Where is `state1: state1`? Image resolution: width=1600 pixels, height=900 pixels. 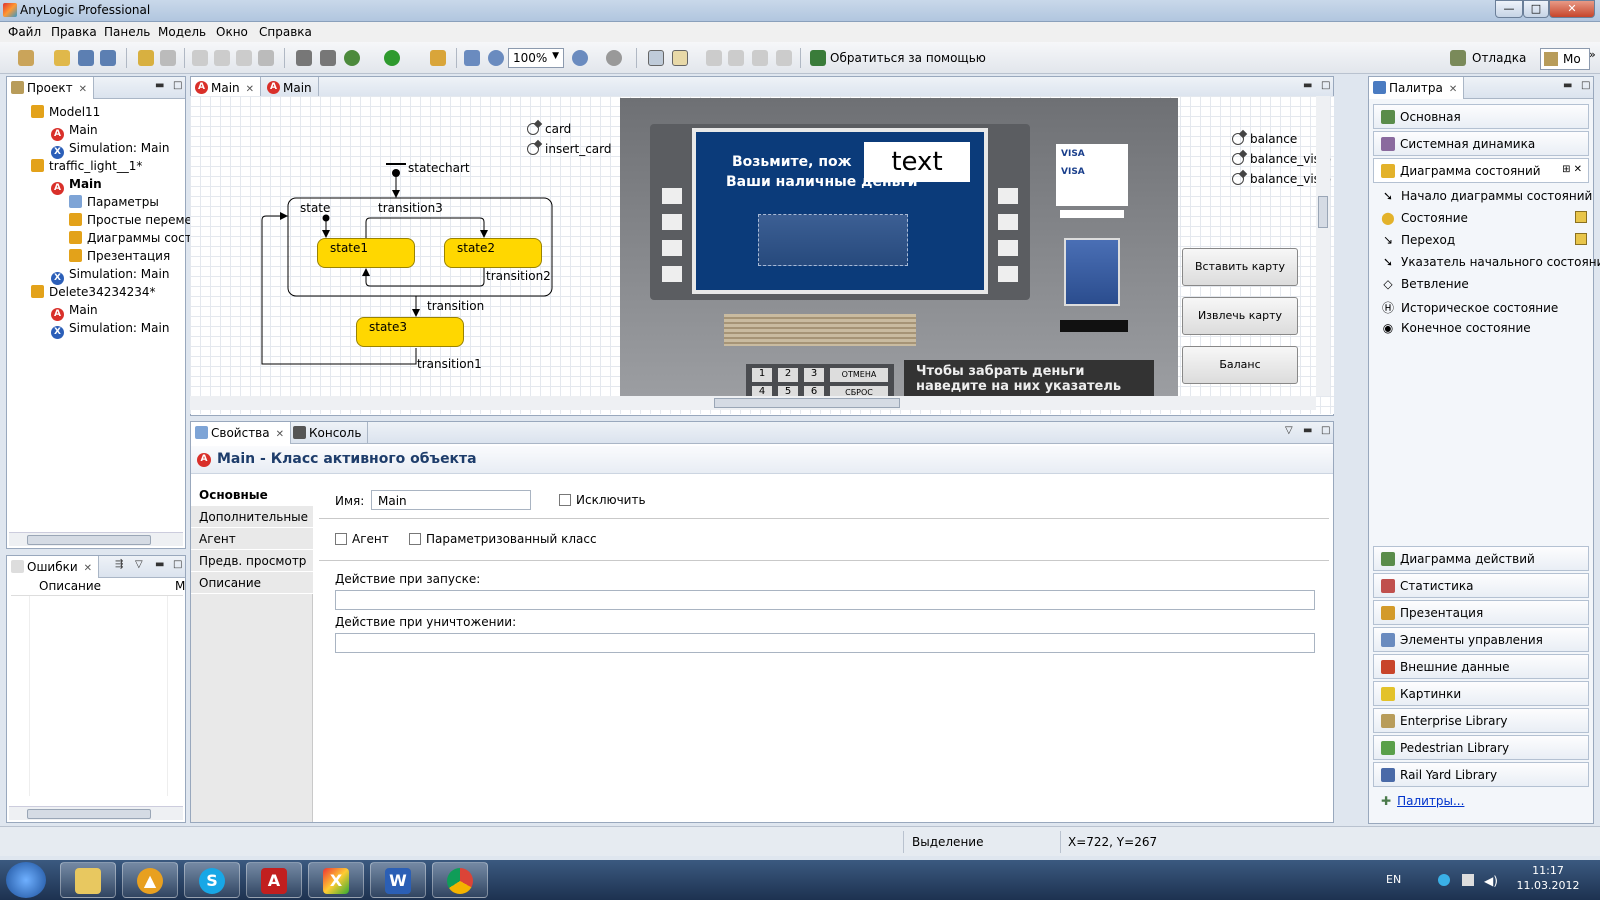 state1: state1 is located at coordinates (366, 253).